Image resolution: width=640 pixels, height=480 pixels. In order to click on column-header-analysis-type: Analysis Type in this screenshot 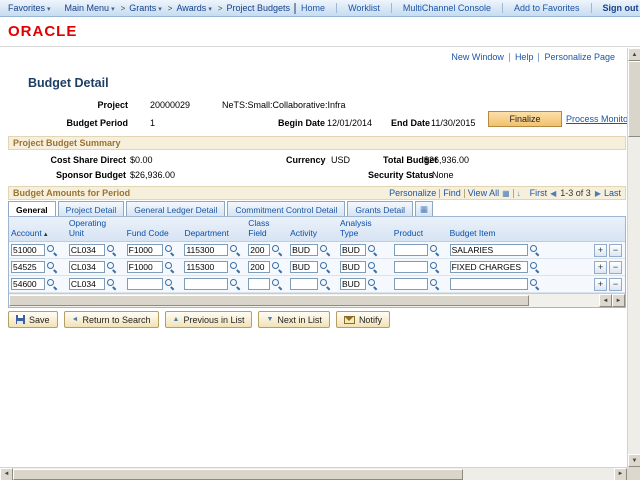, I will do `click(365, 229)`.